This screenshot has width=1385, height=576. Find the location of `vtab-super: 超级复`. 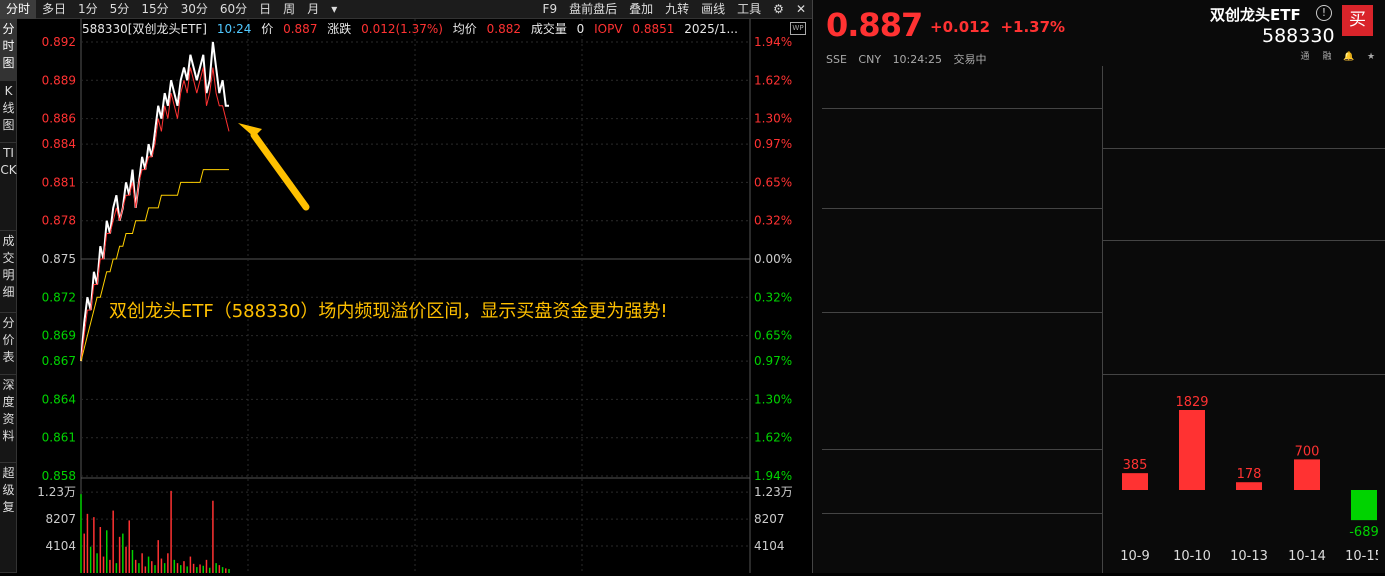

vtab-super: 超级复 is located at coordinates (8, 518).